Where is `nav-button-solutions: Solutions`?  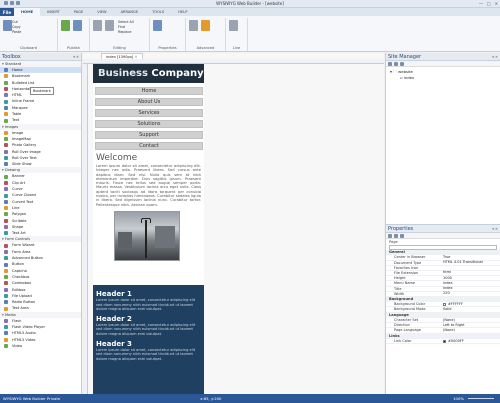 nav-button-solutions: Solutions is located at coordinates (149, 124).